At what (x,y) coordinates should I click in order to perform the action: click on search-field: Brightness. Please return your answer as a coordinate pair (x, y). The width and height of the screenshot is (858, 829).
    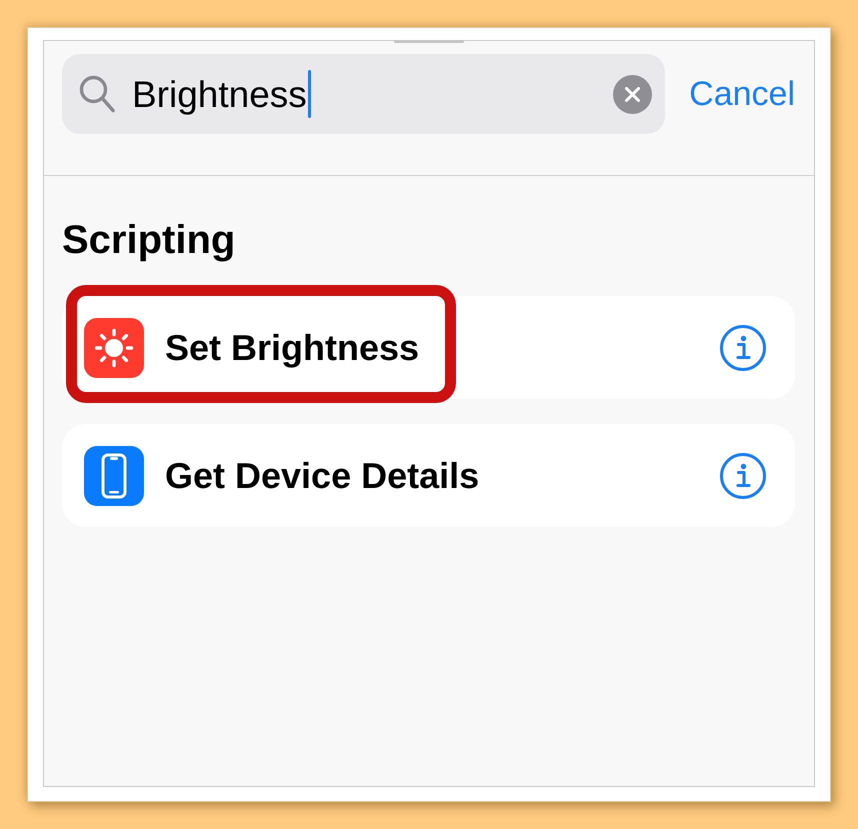
    Looking at the image, I should click on (364, 94).